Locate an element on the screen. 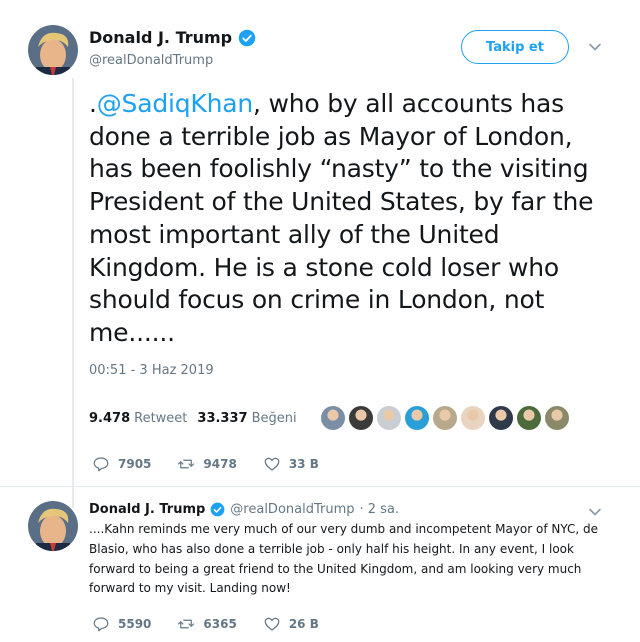  reply-header: Donald J. Trump @realDonaldTrump · 2 sa. is located at coordinates (244, 509).